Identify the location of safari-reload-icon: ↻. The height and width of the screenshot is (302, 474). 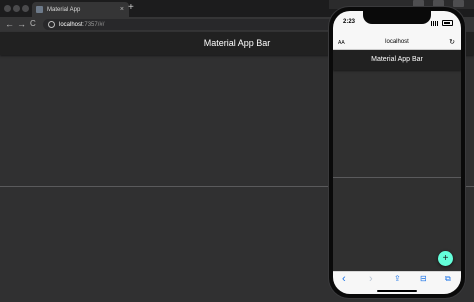
(452, 42).